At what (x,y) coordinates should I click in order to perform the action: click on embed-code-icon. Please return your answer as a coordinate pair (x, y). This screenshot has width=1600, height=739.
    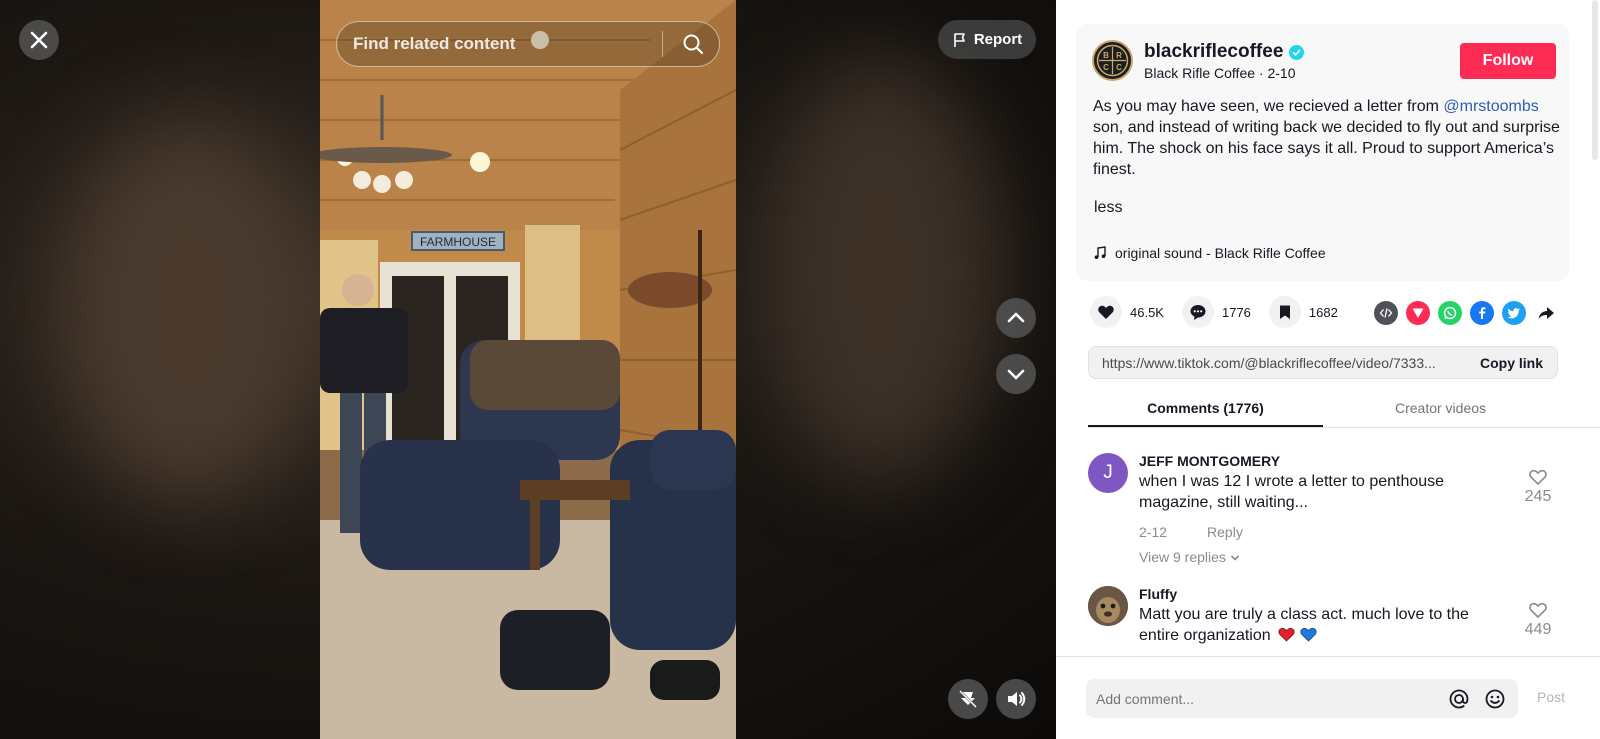
    Looking at the image, I should click on (1386, 313).